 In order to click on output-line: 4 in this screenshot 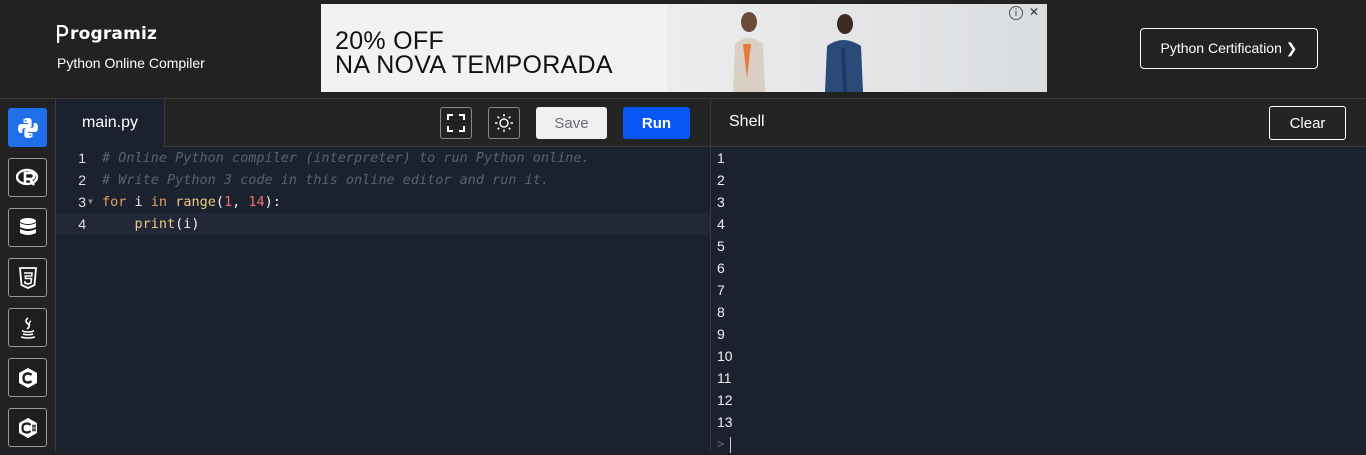, I will do `click(721, 224)`.